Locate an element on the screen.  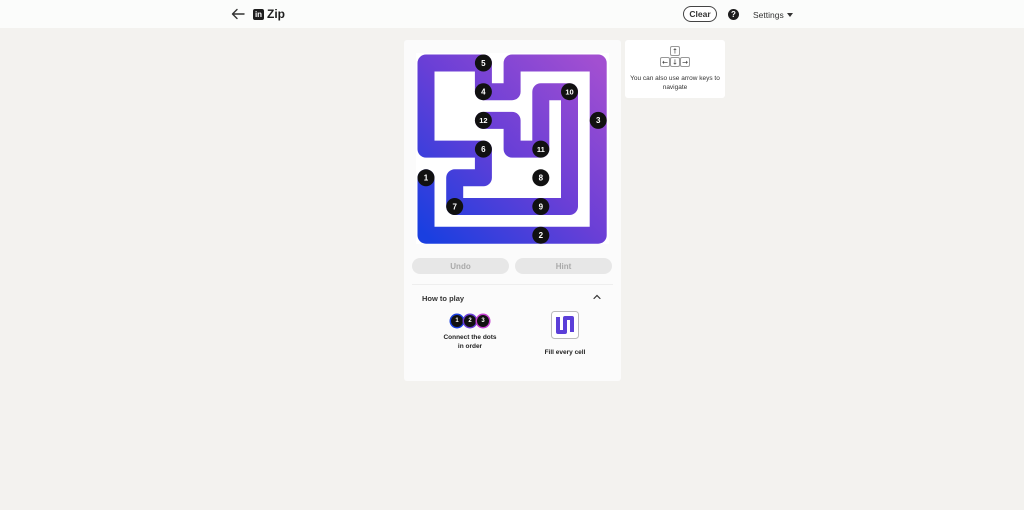
key-up: ↑ is located at coordinates (675, 52).